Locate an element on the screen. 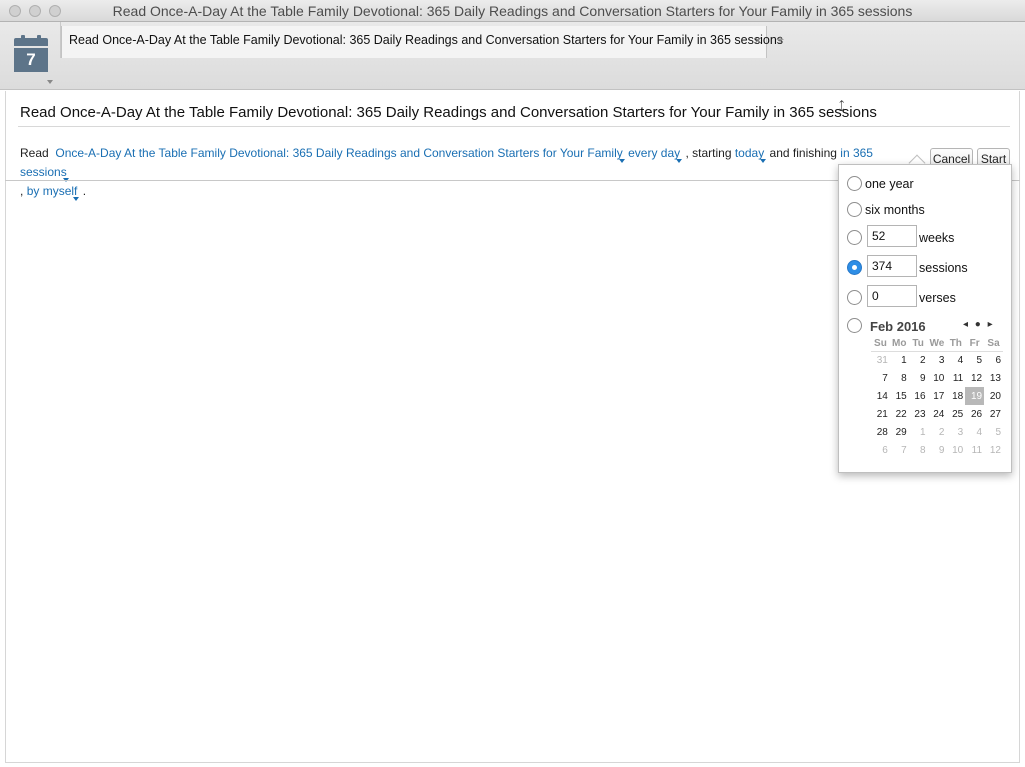 The height and width of the screenshot is (767, 1025). verses-input is located at coordinates (892, 296).